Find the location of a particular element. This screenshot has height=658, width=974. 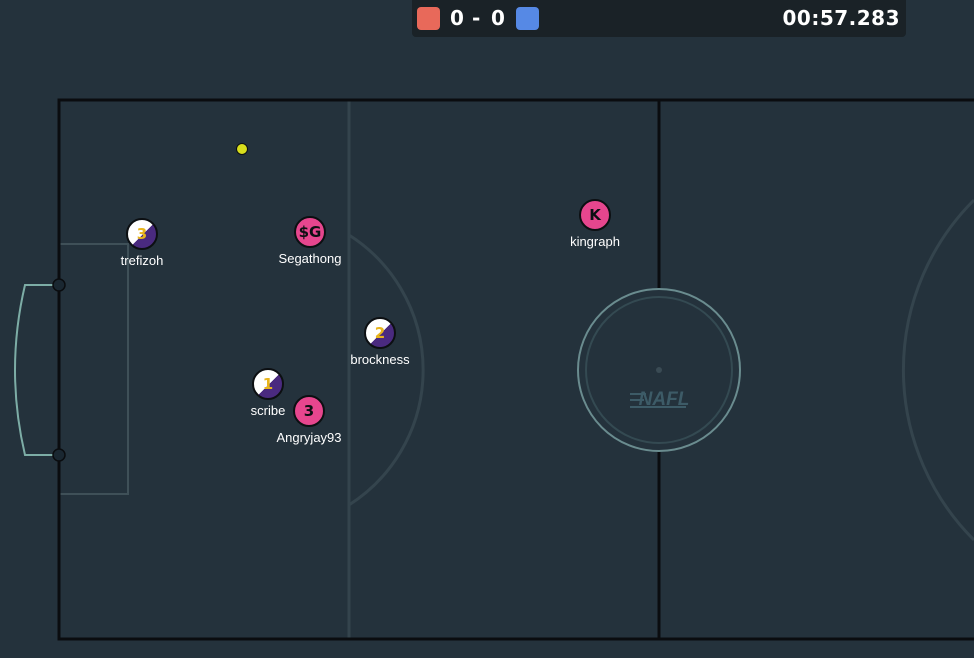

player-avatar: 2 is located at coordinates (380, 333).